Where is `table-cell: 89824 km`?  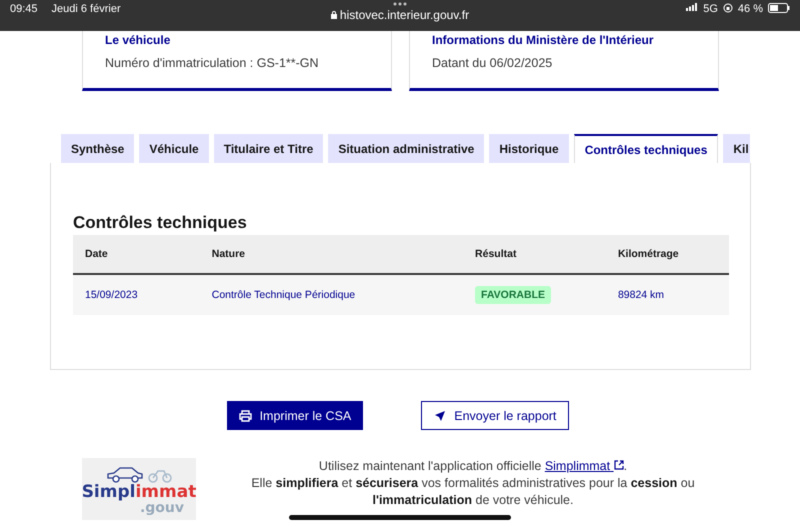
table-cell: 89824 km is located at coordinates (667, 294).